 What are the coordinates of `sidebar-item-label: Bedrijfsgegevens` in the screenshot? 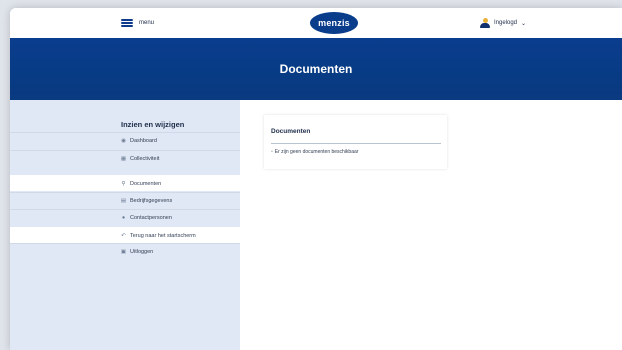 It's located at (151, 200).